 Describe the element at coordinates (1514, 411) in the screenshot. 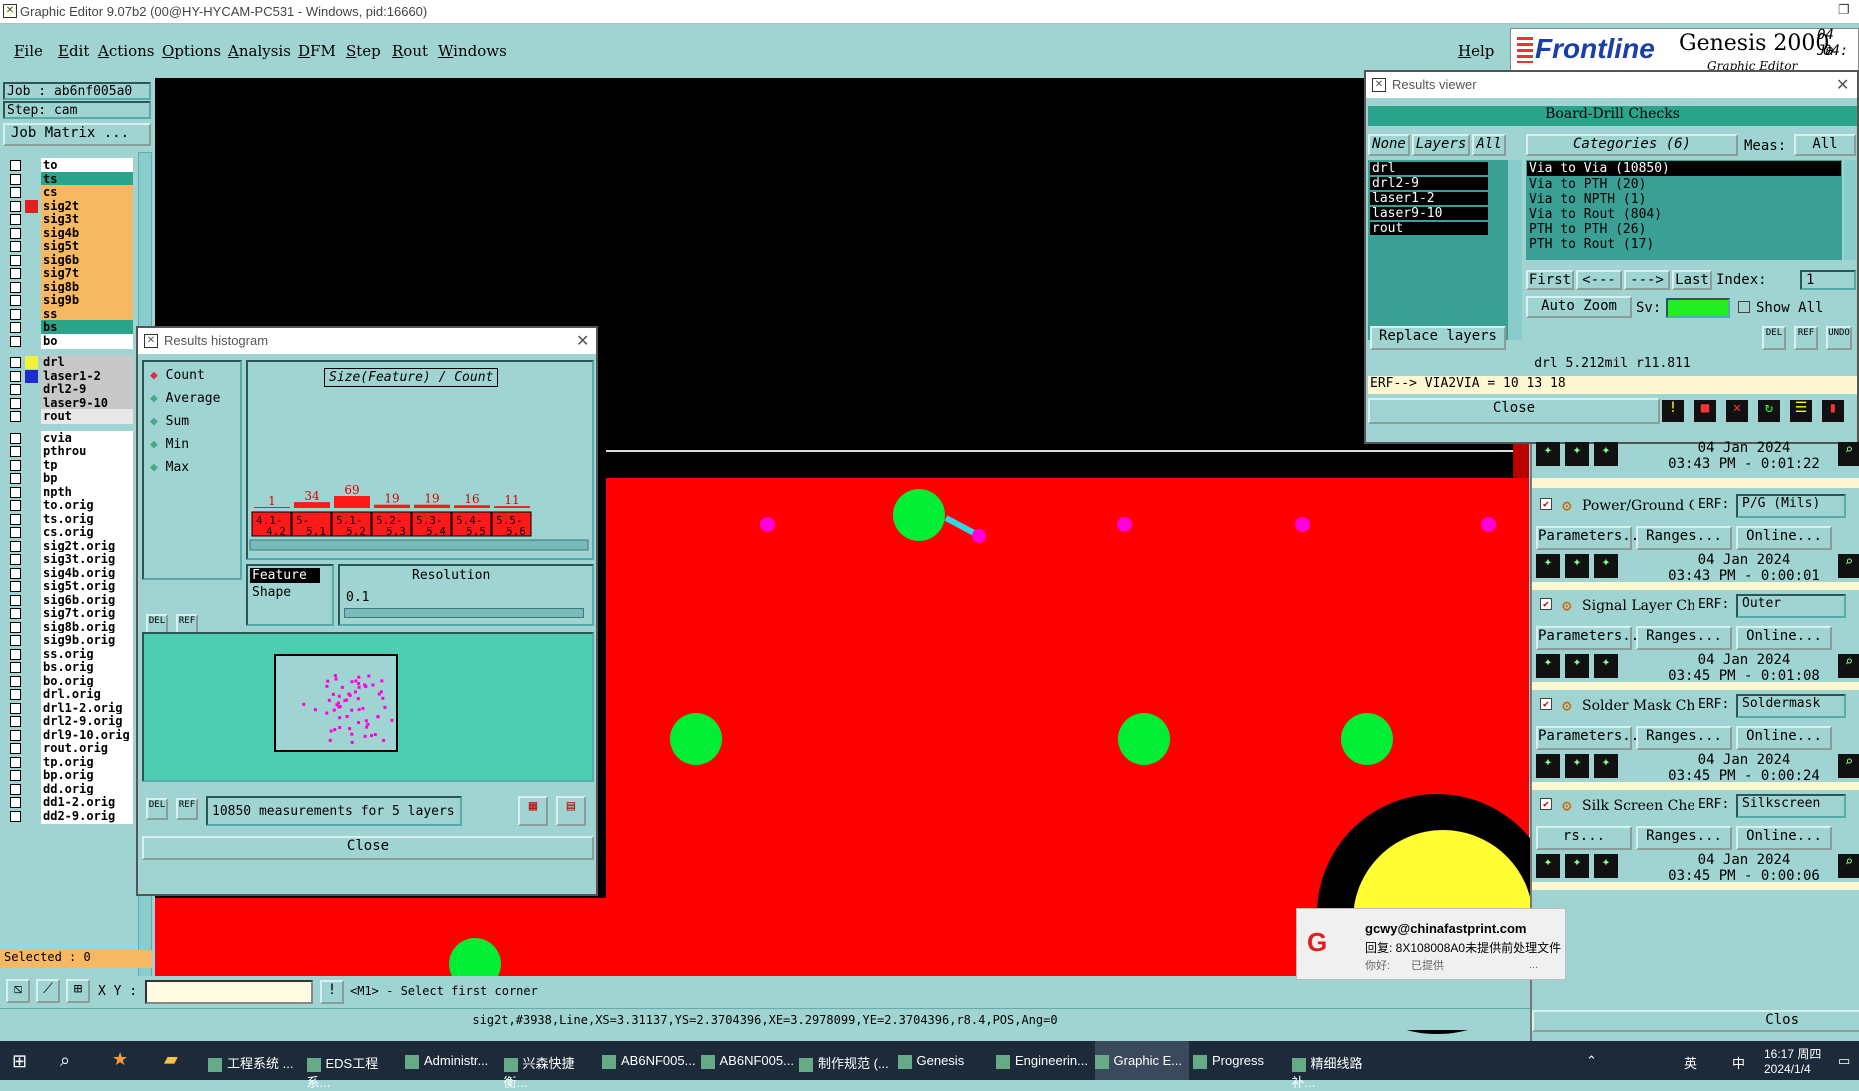

I see `results-close-button: Close` at that location.